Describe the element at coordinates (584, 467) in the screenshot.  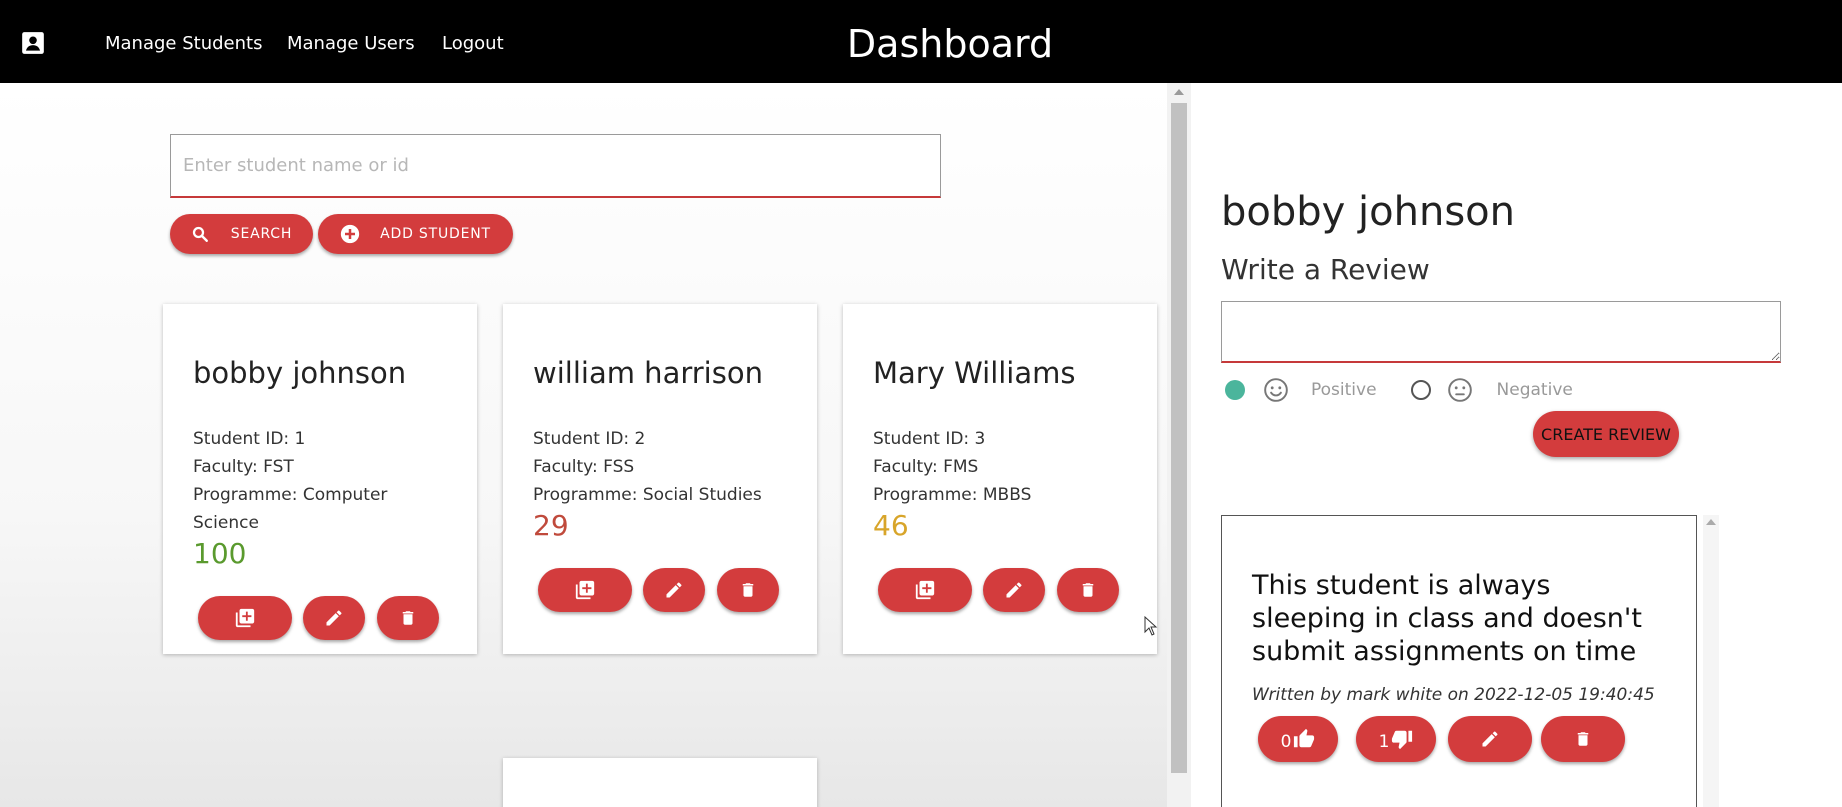
I see `student-faculty: Faculty: FSS` at that location.